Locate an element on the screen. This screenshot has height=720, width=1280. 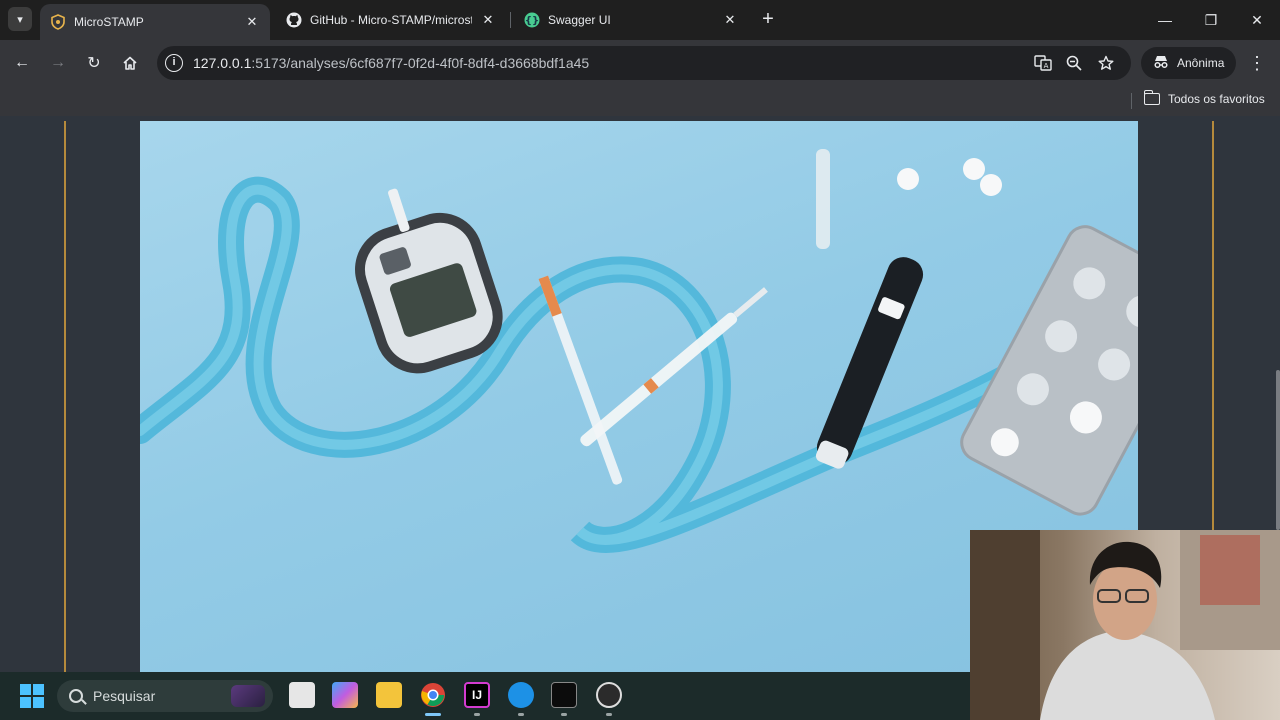
translate-icon: A is located at coordinates (1043, 63).